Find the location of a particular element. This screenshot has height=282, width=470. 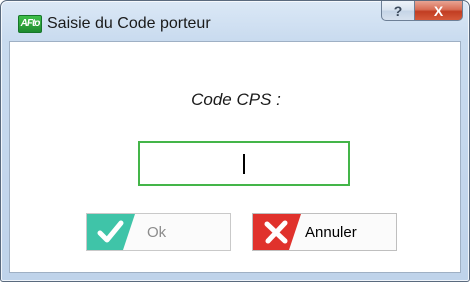

check-icon is located at coordinates (111, 232).